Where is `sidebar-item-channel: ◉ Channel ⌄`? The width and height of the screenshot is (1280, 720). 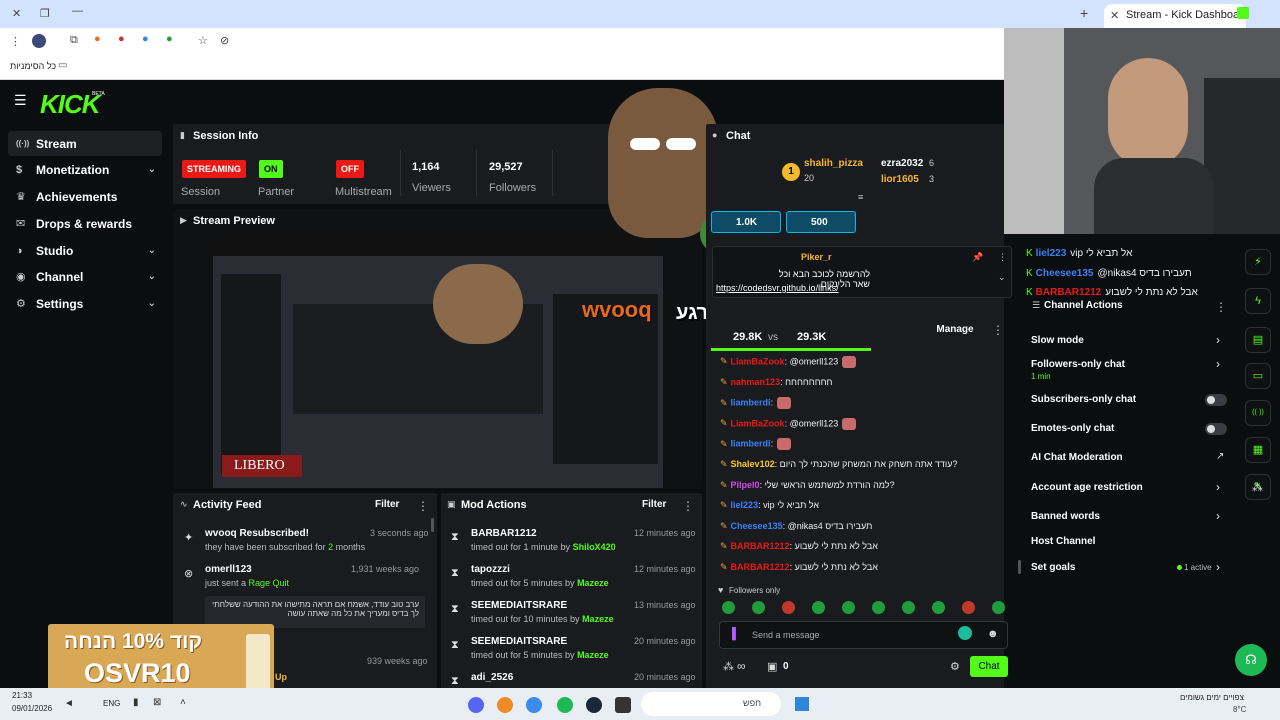 sidebar-item-channel: ◉ Channel ⌄ is located at coordinates (85, 276).